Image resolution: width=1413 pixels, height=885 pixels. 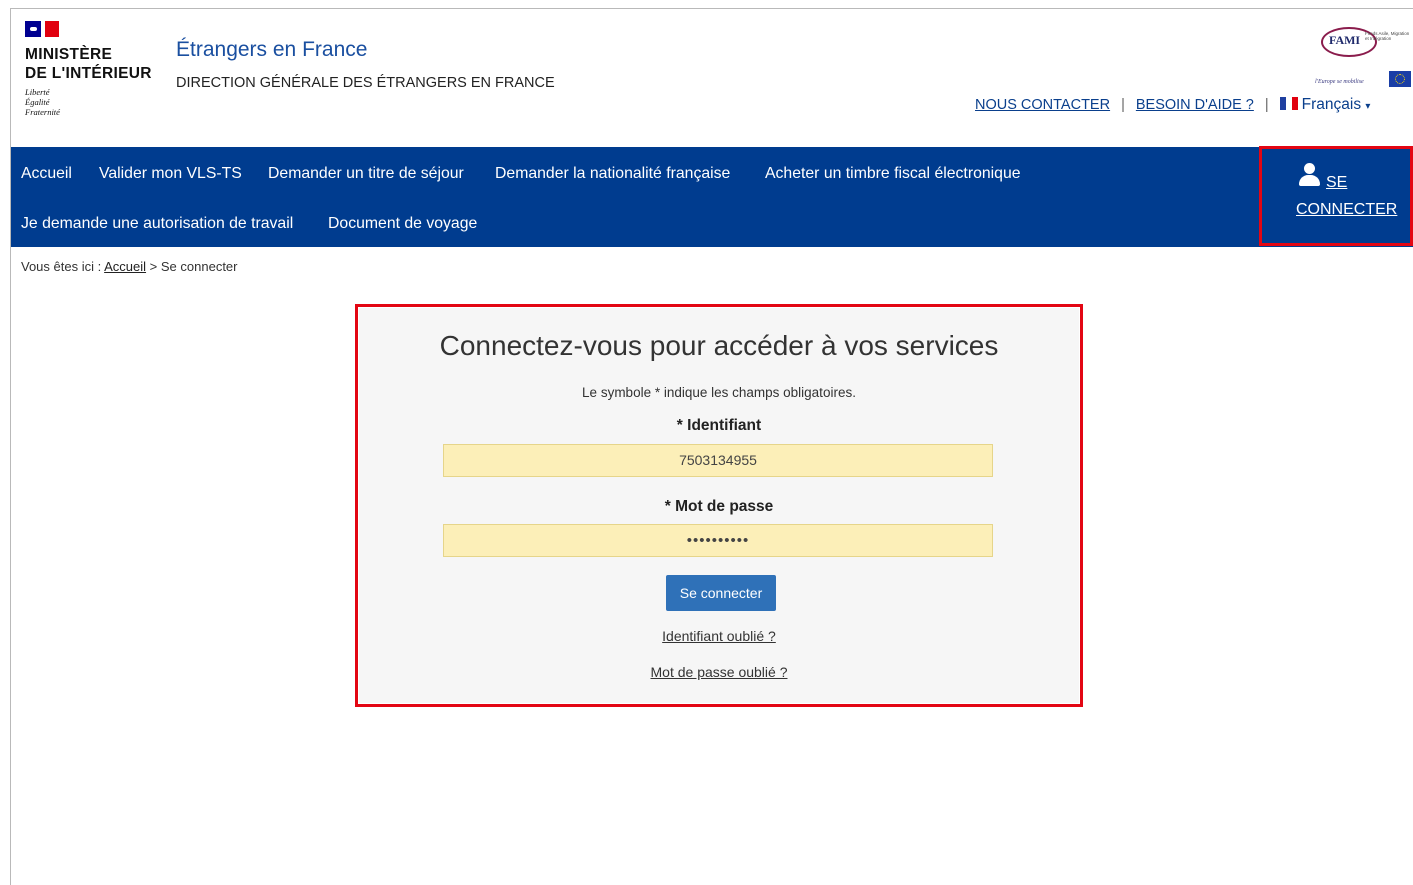 What do you see at coordinates (718, 460) in the screenshot?
I see `identifier-input: 7503134955` at bounding box center [718, 460].